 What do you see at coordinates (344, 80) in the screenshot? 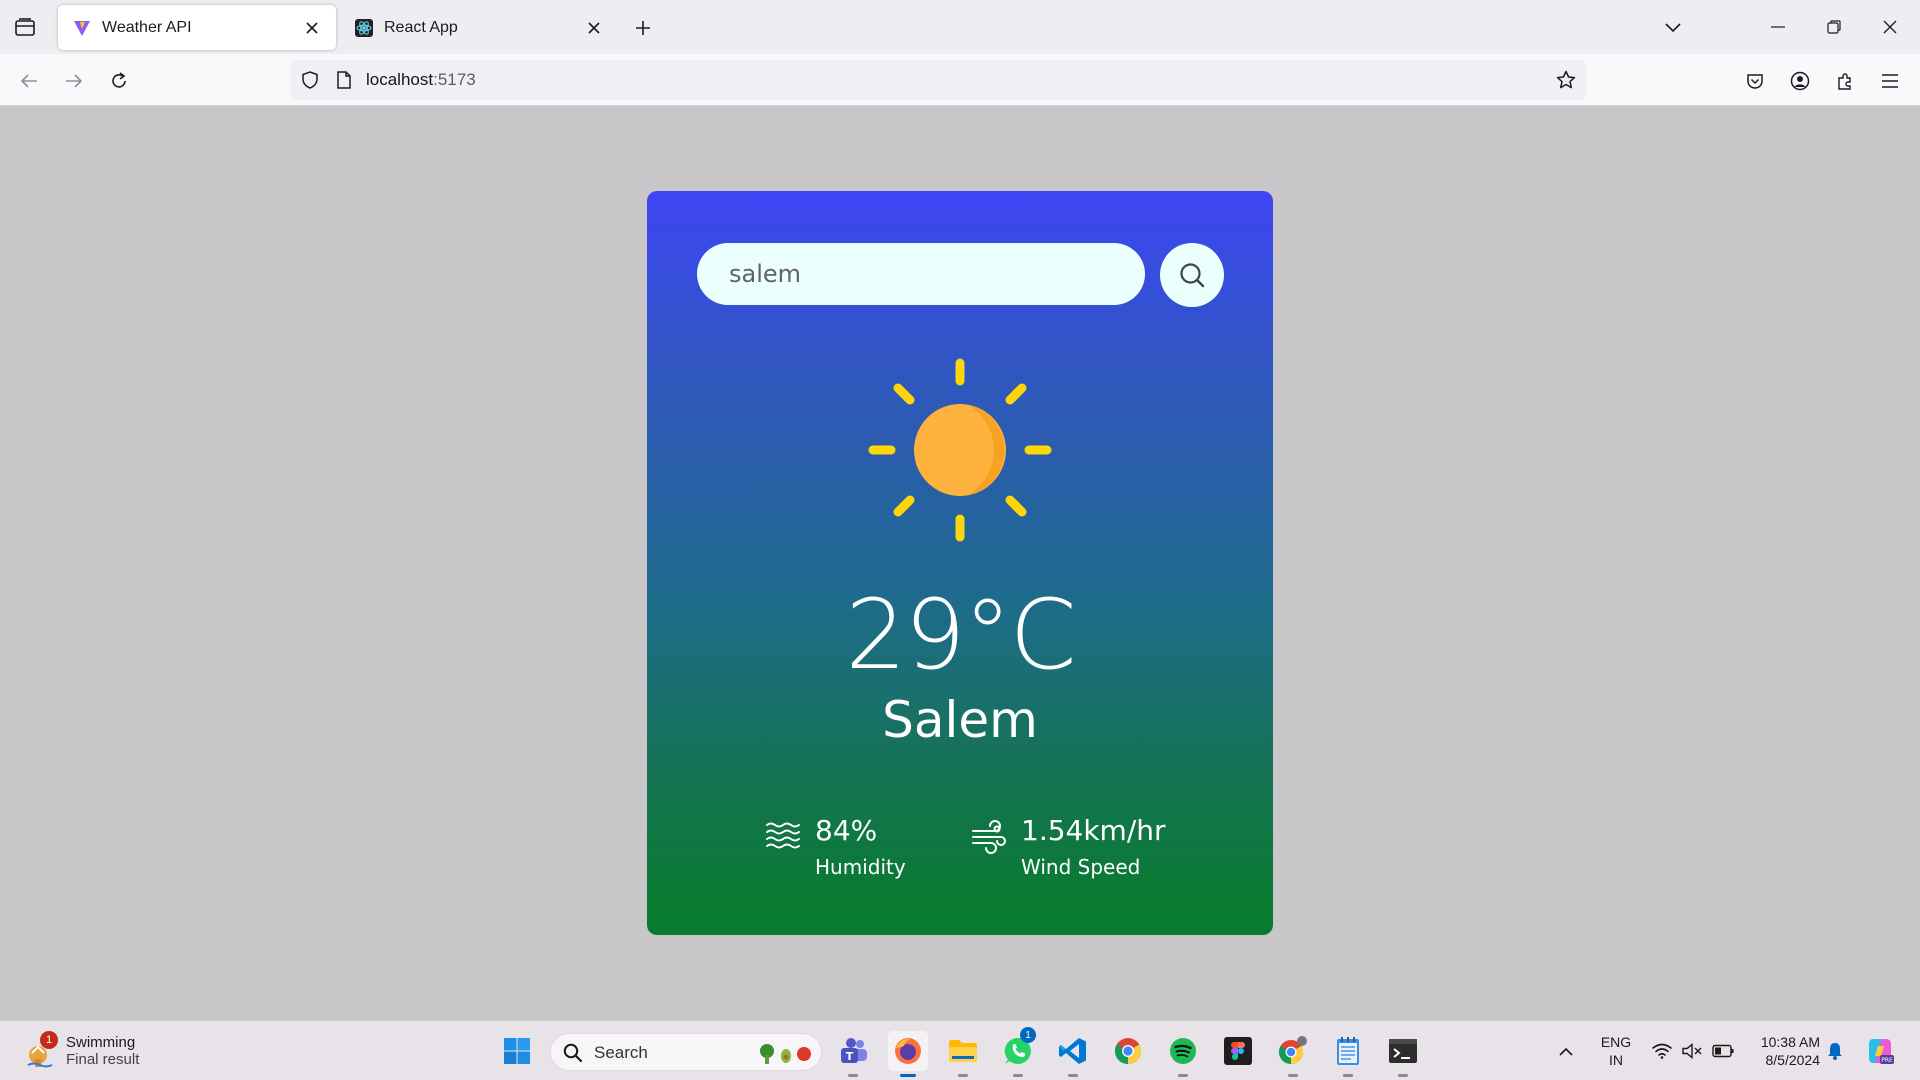
I see `page-icon` at bounding box center [344, 80].